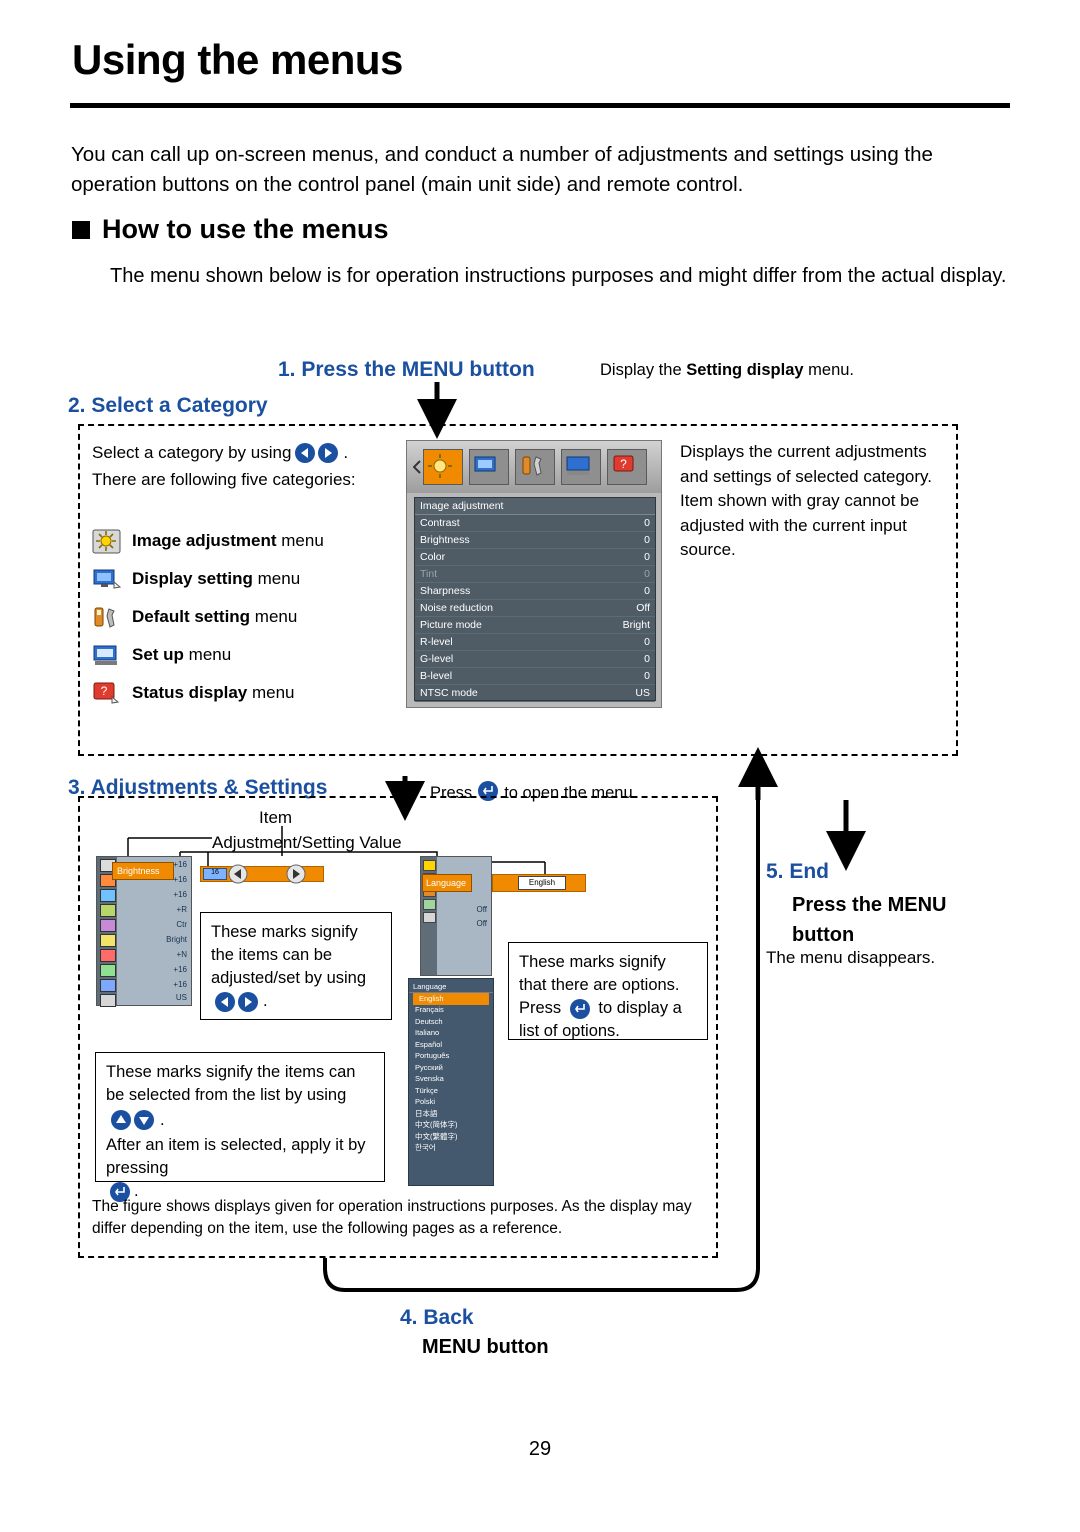 Image resolution: width=1080 pixels, height=1532 pixels. What do you see at coordinates (451, 1114) in the screenshot?
I see `language-option: 日本語` at bounding box center [451, 1114].